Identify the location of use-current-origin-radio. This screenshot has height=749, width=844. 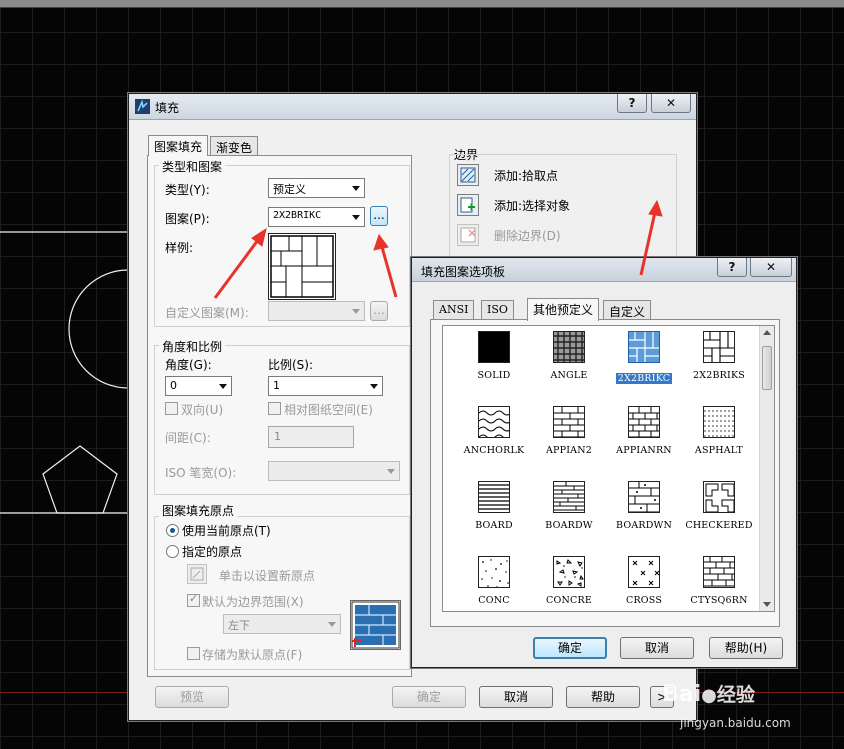
(172, 530).